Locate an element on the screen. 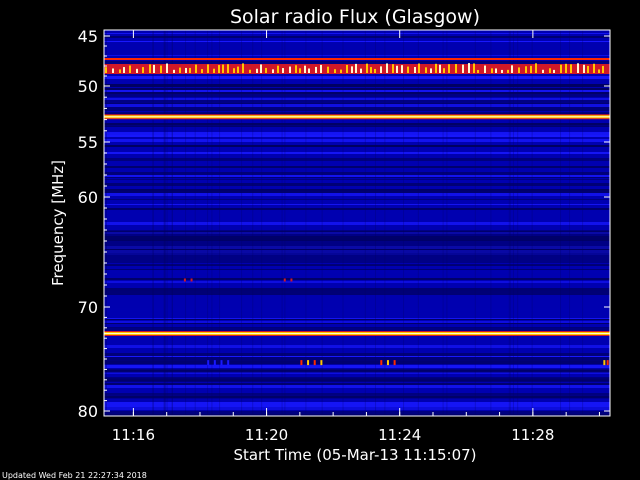 This screenshot has width=640, height=480. spotty-band-base is located at coordinates (357, 362).